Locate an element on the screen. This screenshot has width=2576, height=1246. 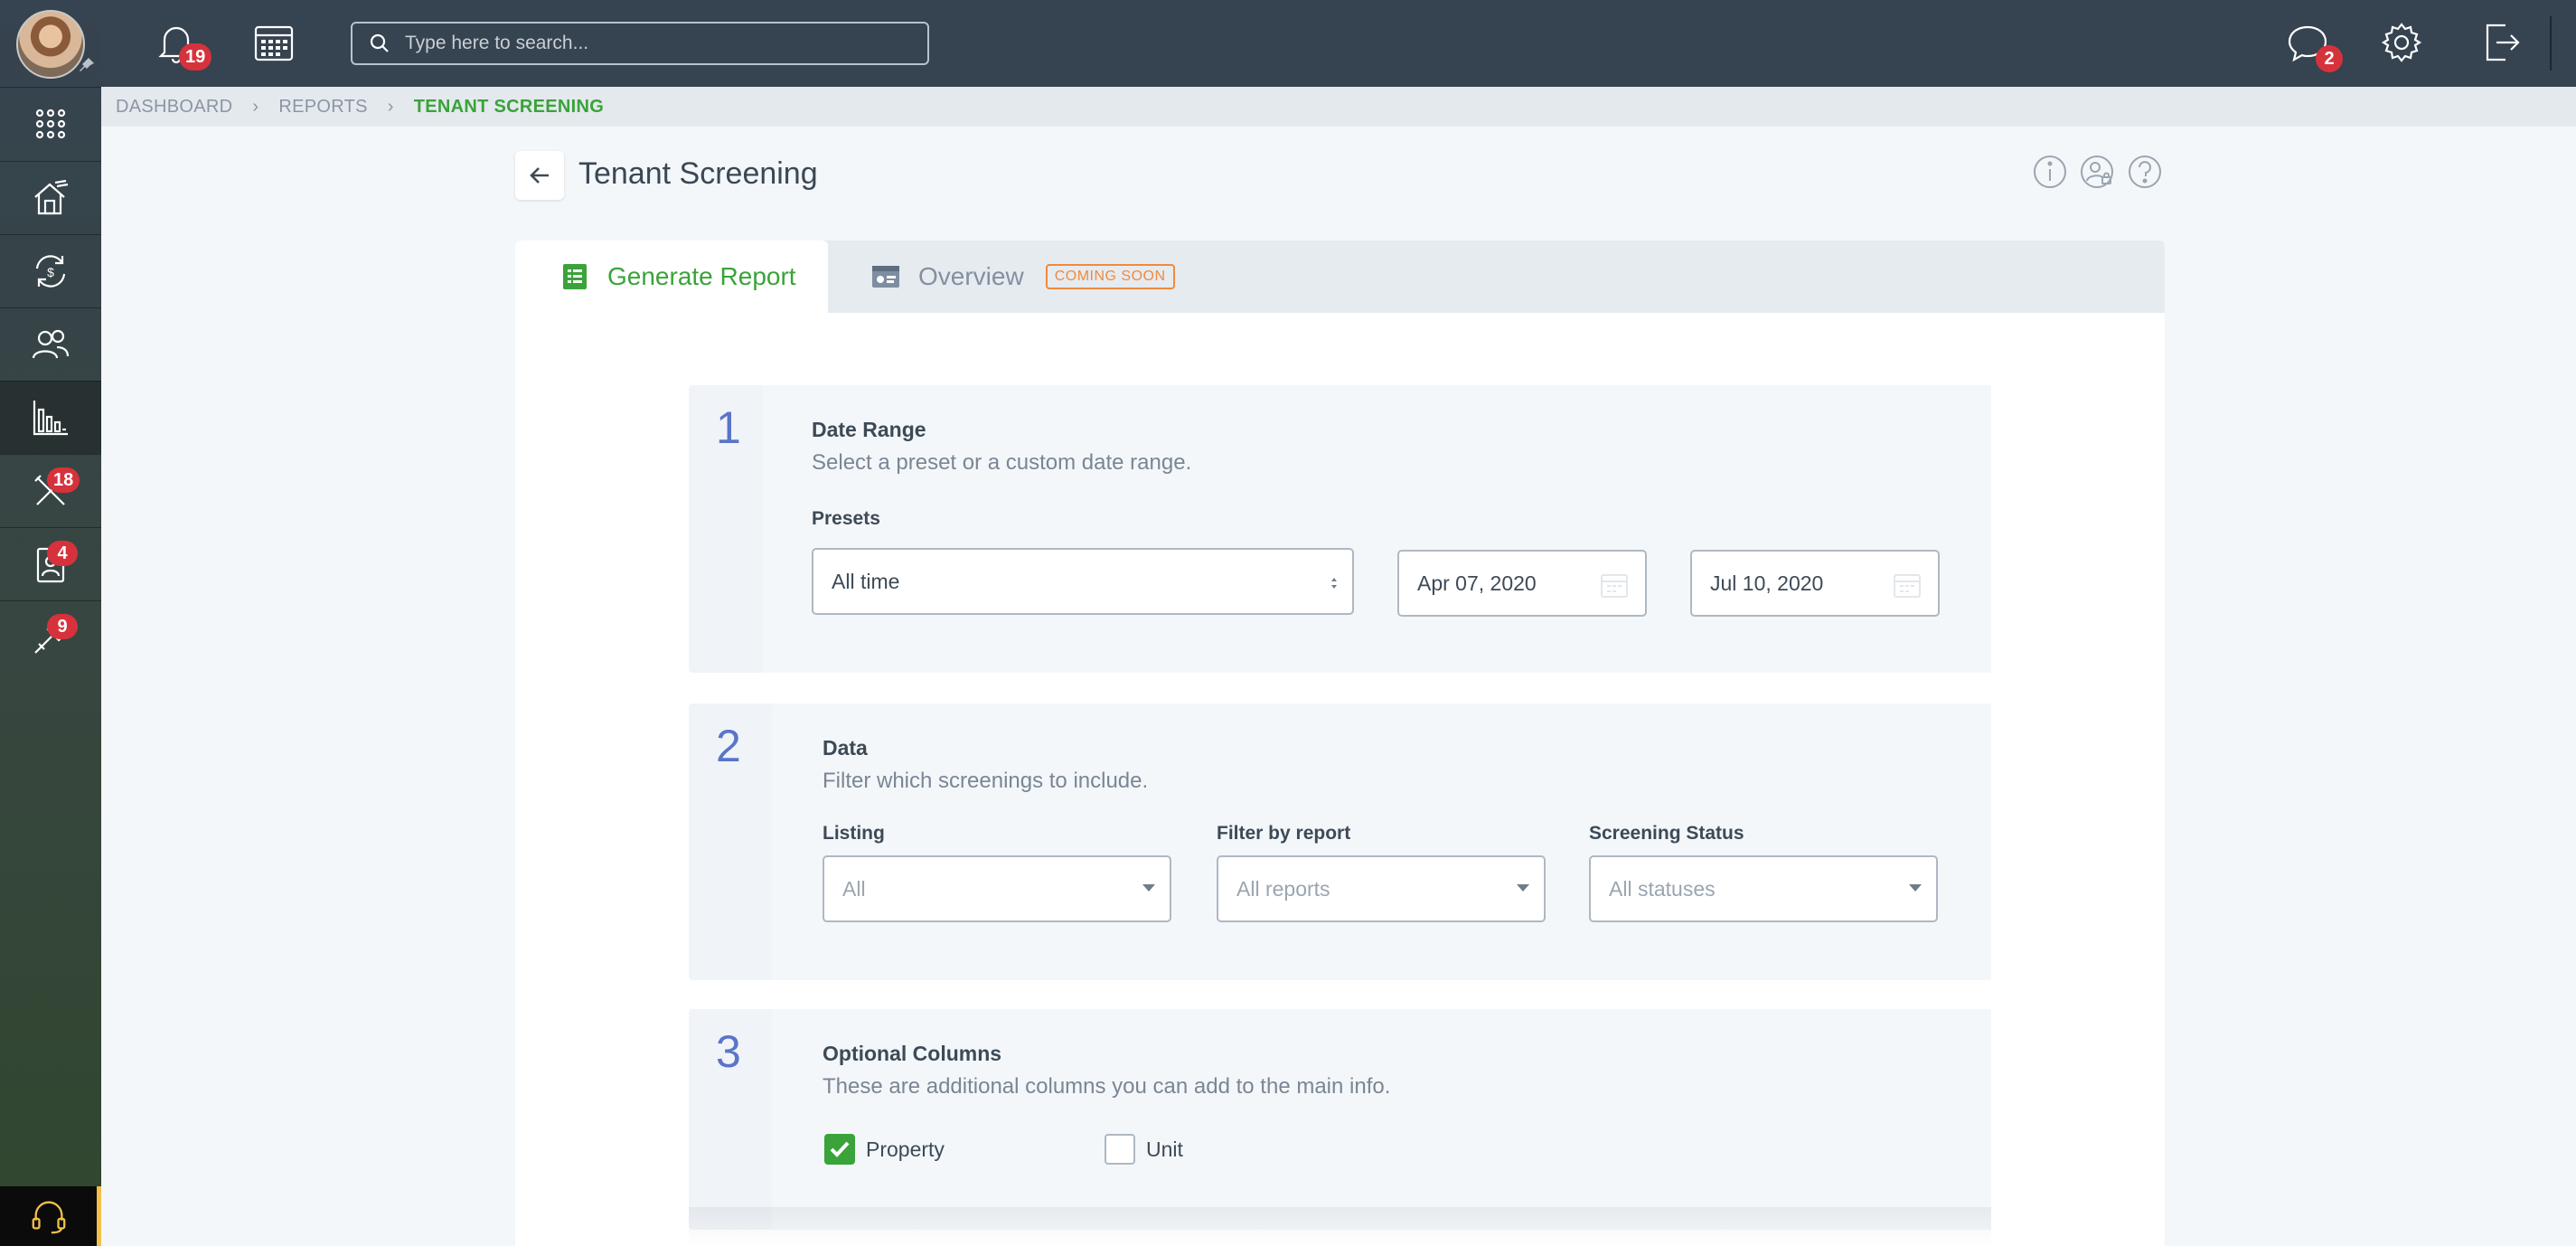
headset-icon is located at coordinates (49, 1218).